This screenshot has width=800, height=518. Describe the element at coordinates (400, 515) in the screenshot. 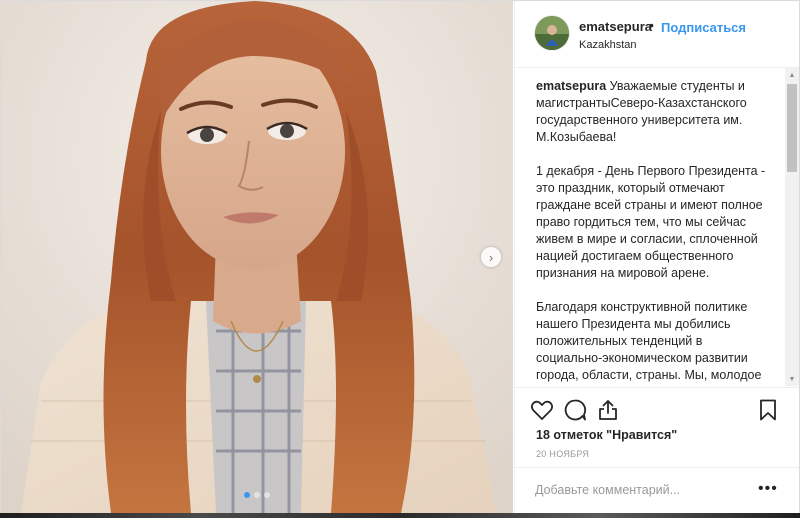

I see `taskbar-strip` at that location.